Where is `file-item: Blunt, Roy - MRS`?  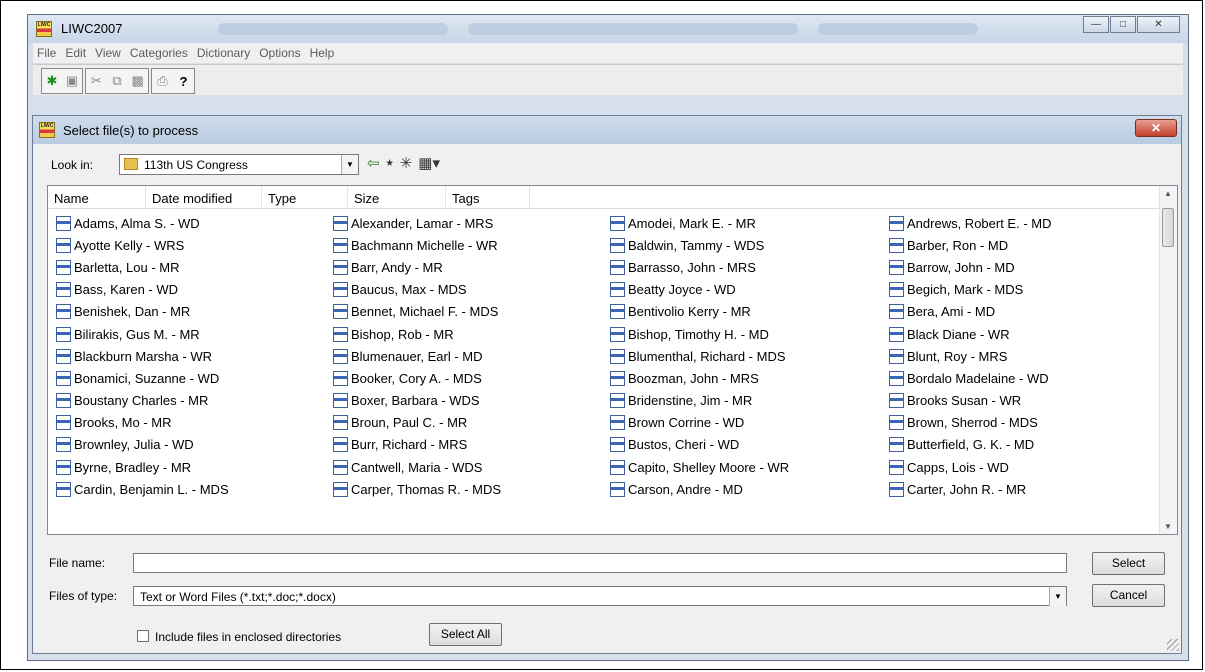
file-item: Blunt, Roy - MRS is located at coordinates (970, 356).